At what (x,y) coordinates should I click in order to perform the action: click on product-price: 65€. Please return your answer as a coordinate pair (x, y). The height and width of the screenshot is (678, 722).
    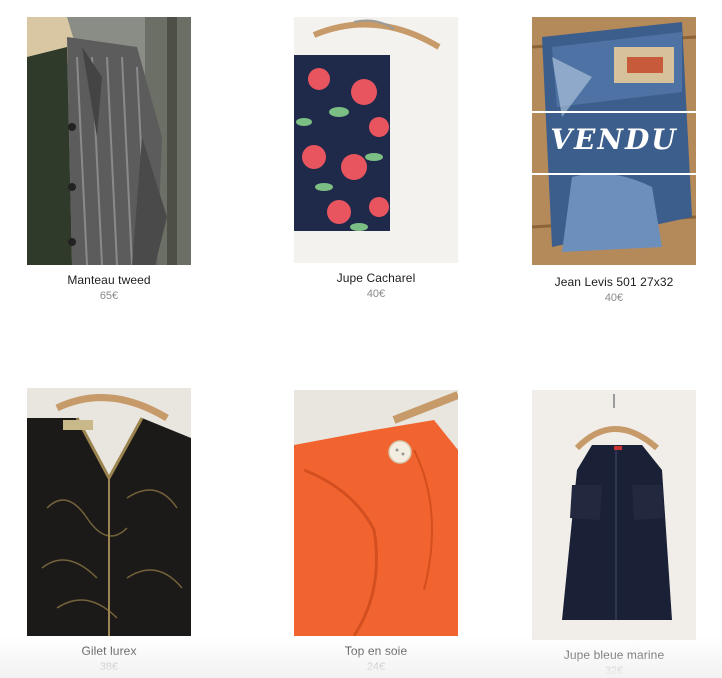
    Looking at the image, I should click on (109, 296).